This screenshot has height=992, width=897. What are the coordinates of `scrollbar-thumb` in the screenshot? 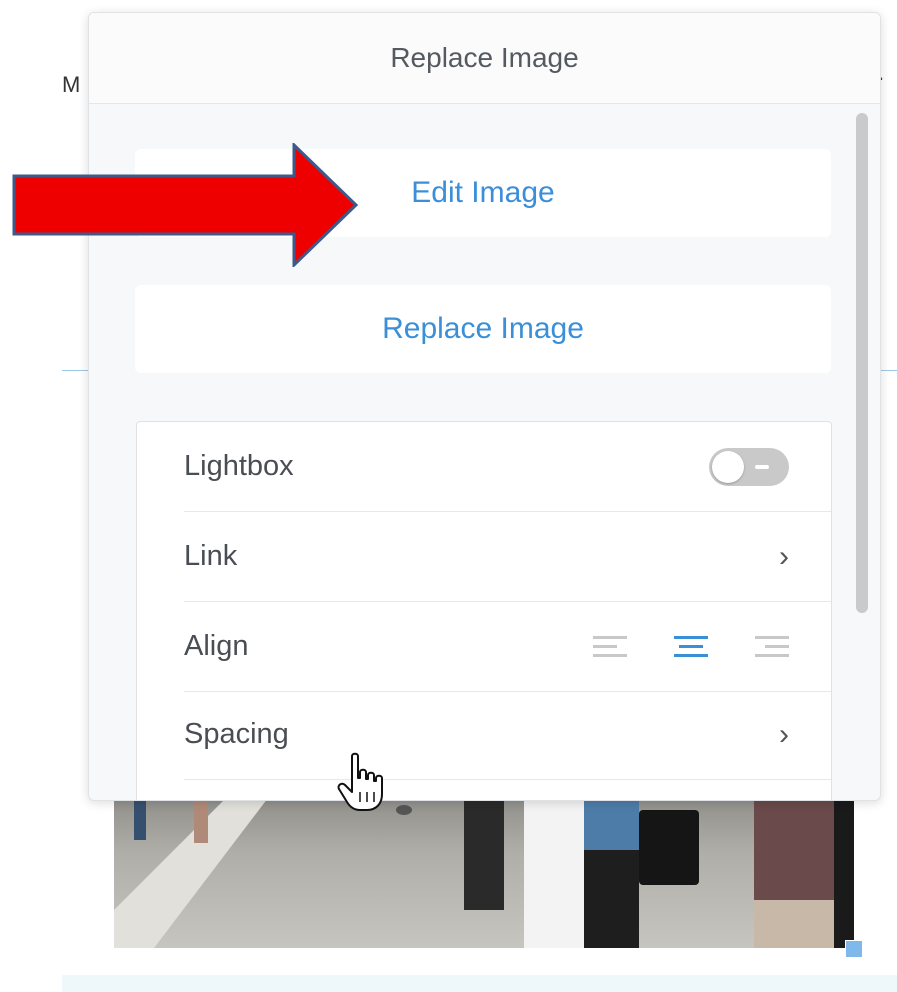 It's located at (862, 363).